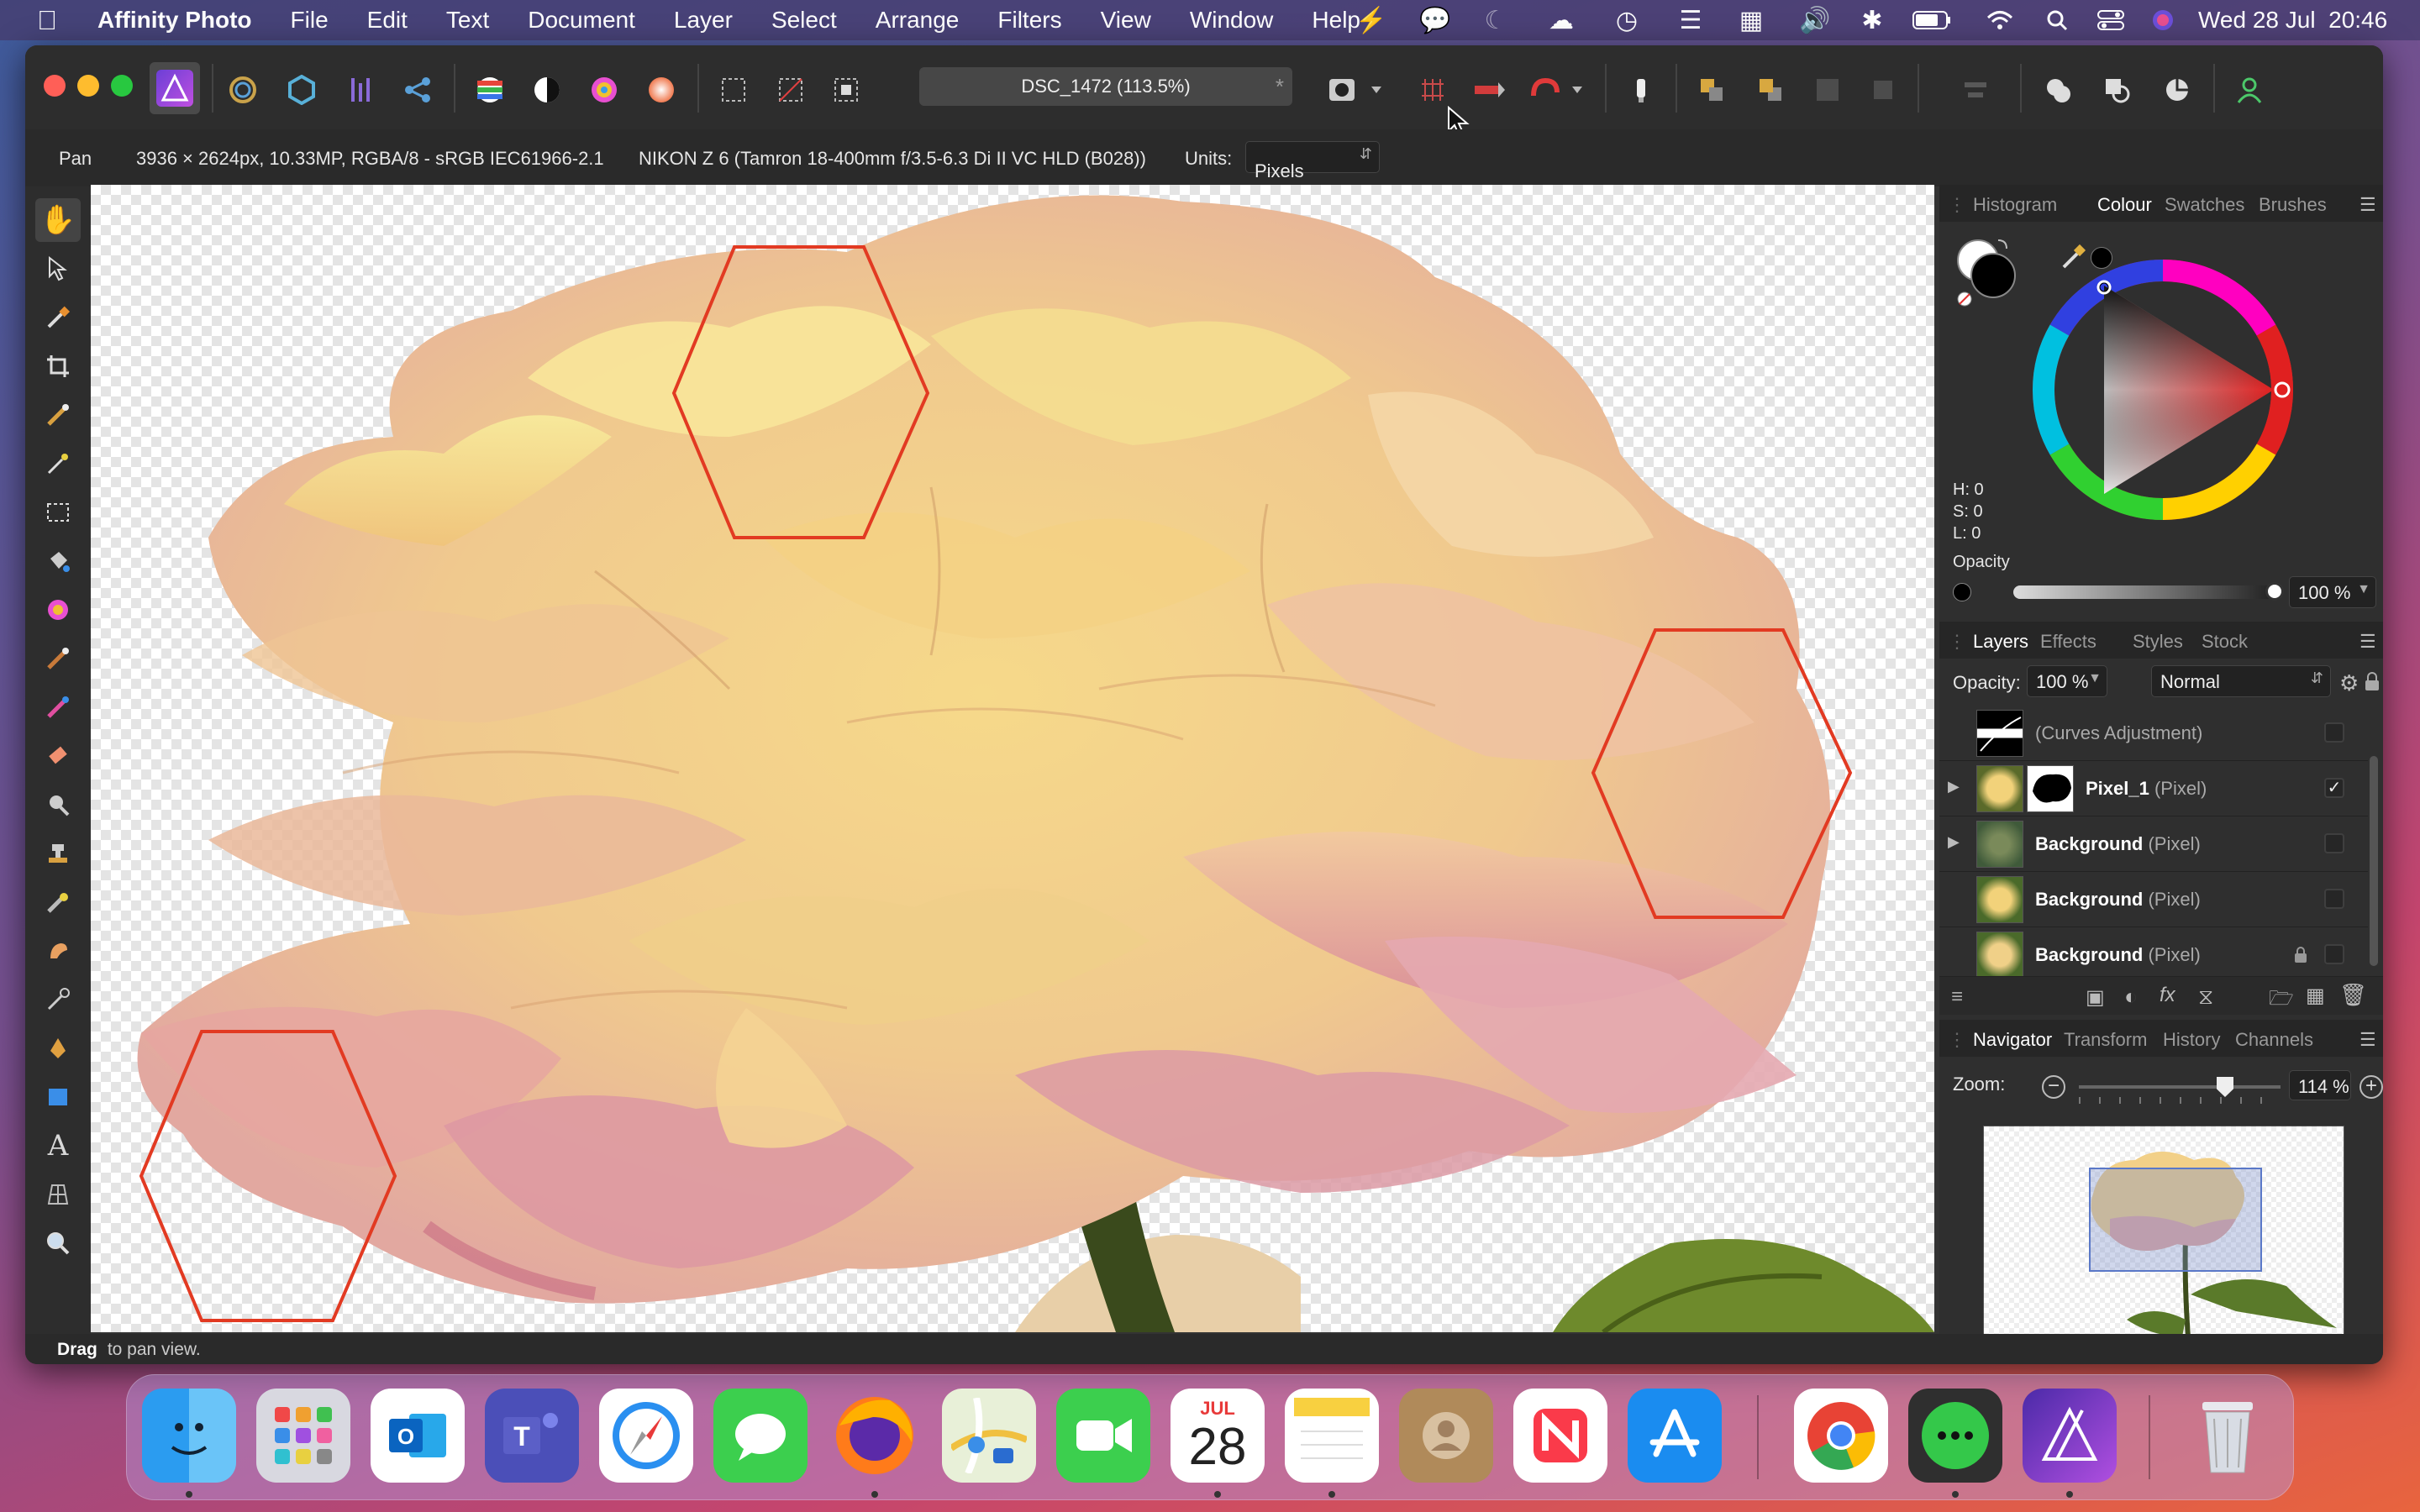  I want to click on layer-opacity-field: 100 % ▼, so click(2067, 681).